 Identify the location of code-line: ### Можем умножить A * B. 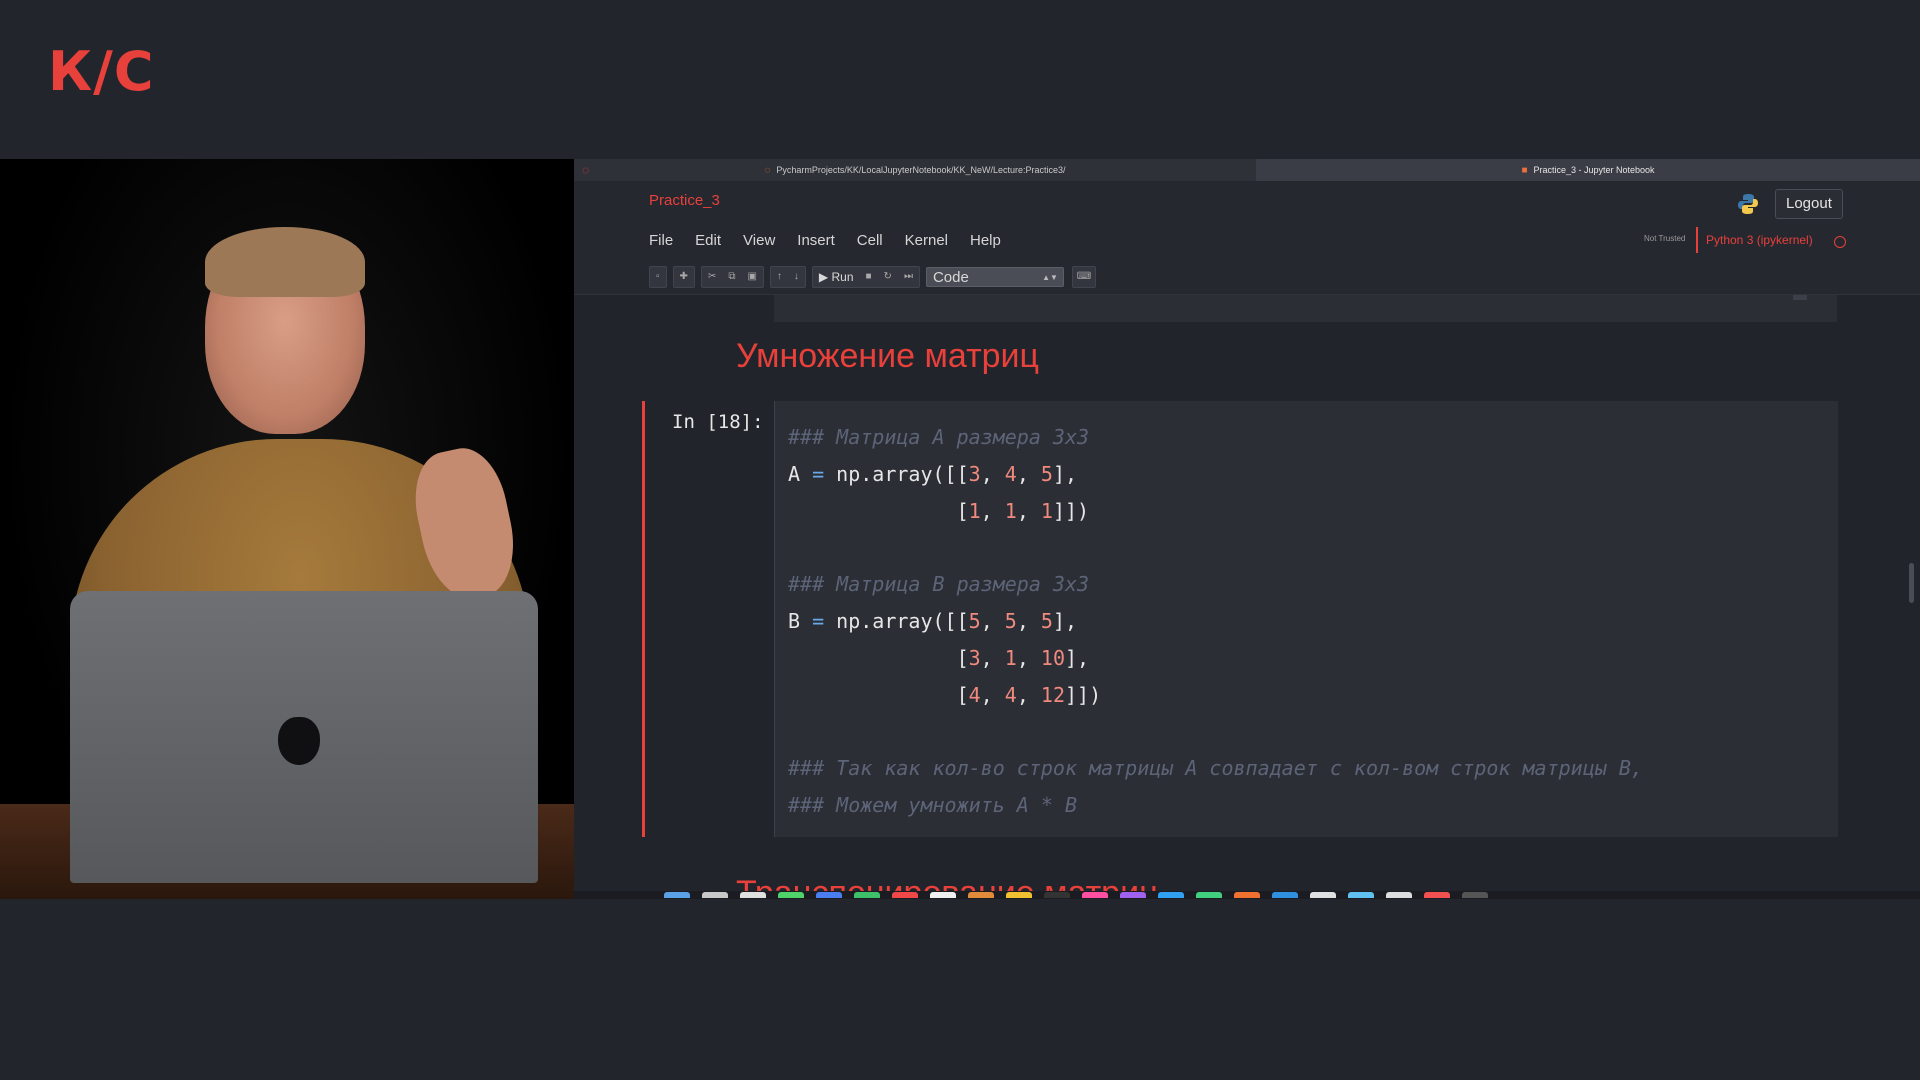
(1215, 805).